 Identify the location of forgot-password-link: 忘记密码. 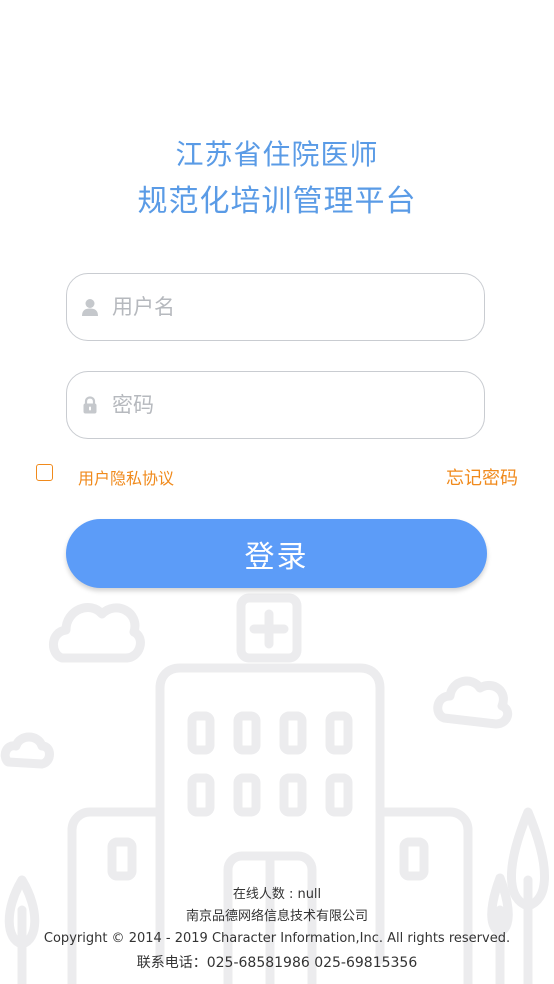
(482, 477).